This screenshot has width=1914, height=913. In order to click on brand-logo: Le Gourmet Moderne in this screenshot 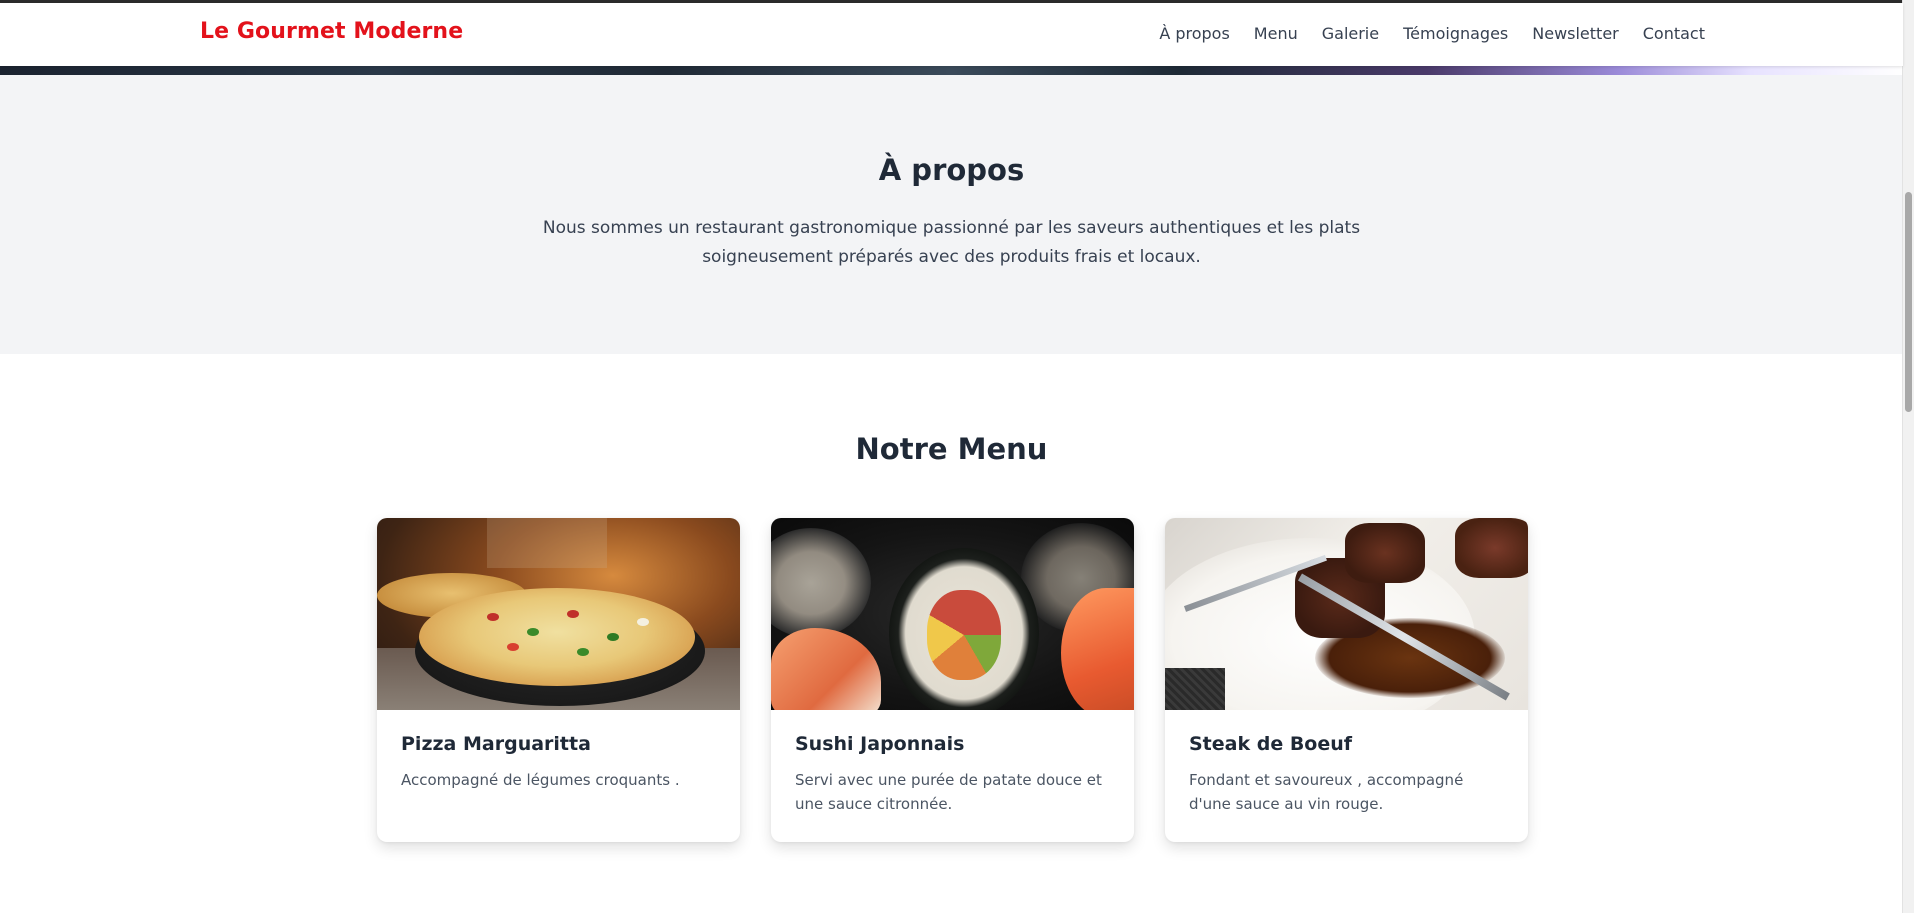, I will do `click(331, 31)`.